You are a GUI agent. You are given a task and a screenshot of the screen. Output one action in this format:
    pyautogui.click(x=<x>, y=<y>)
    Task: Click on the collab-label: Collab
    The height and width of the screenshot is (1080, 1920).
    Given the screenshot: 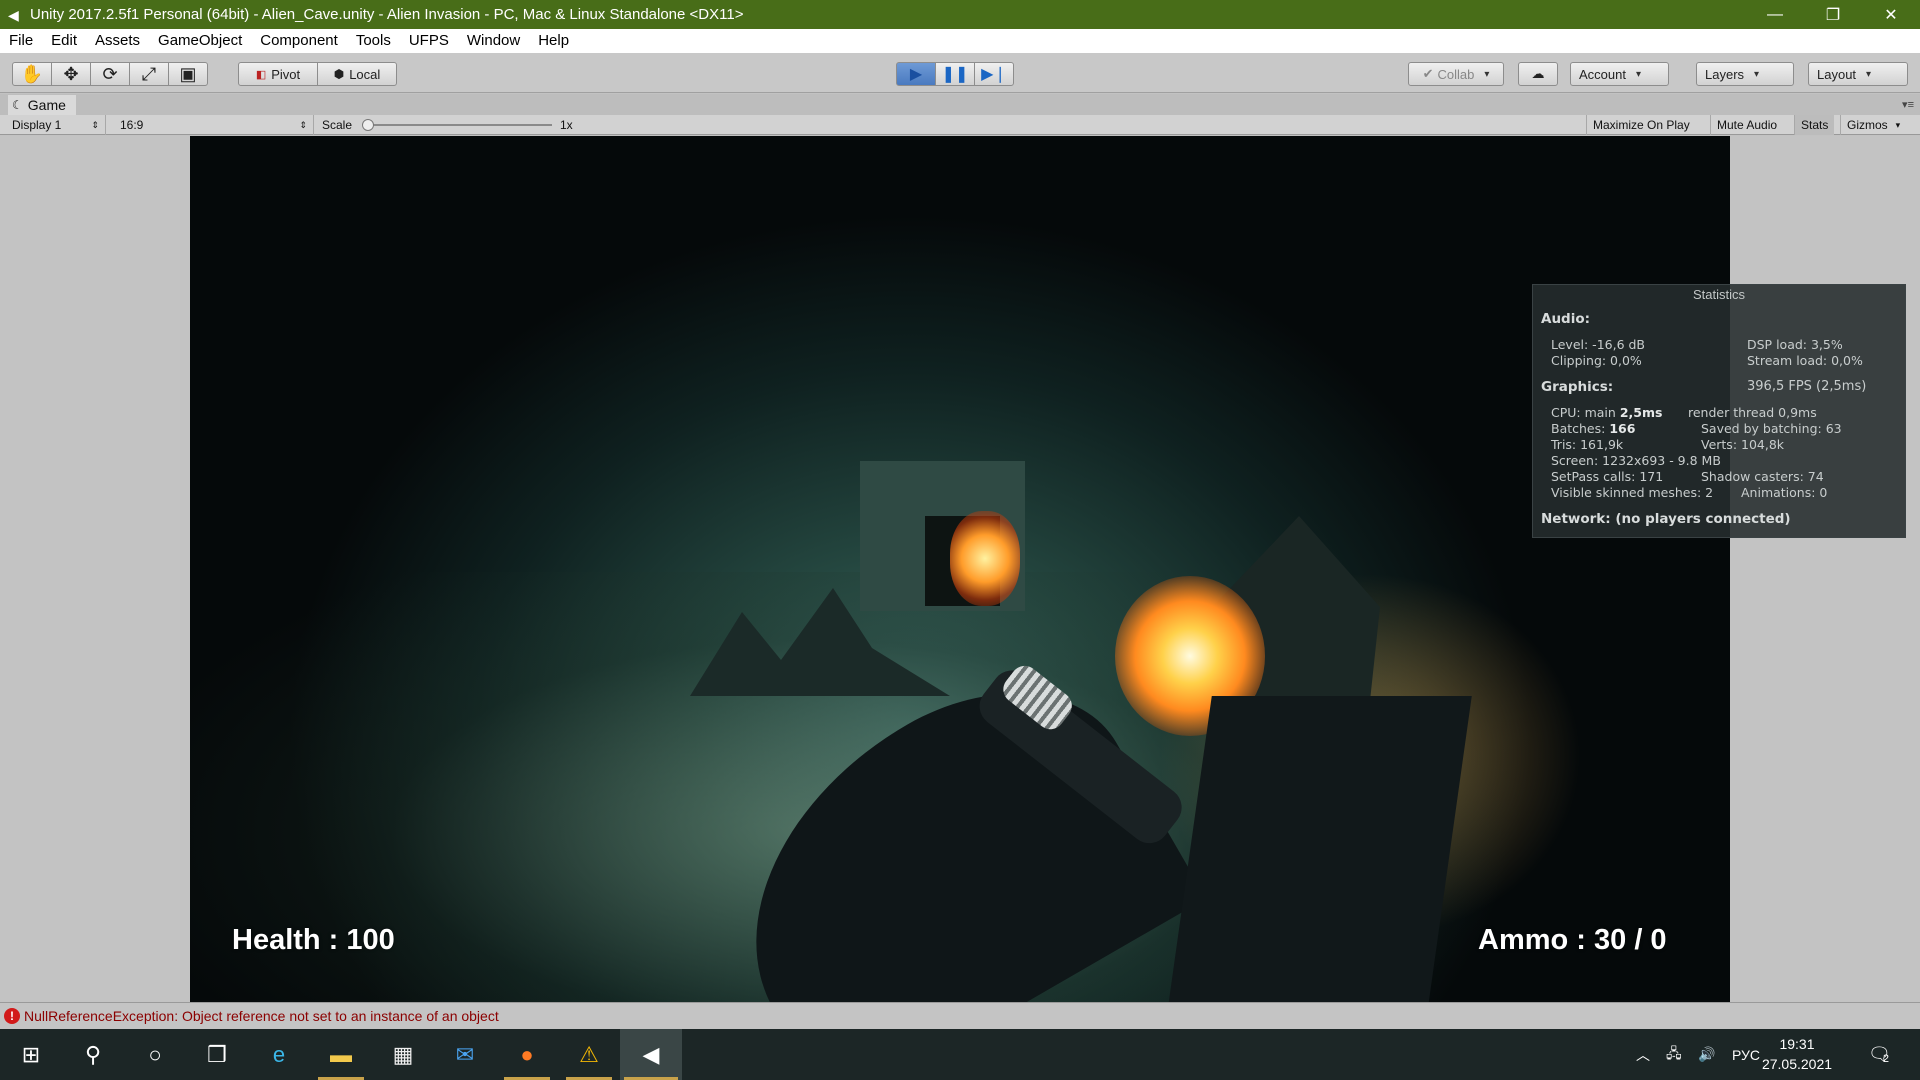 What is the action you would take?
    pyautogui.click(x=1456, y=74)
    